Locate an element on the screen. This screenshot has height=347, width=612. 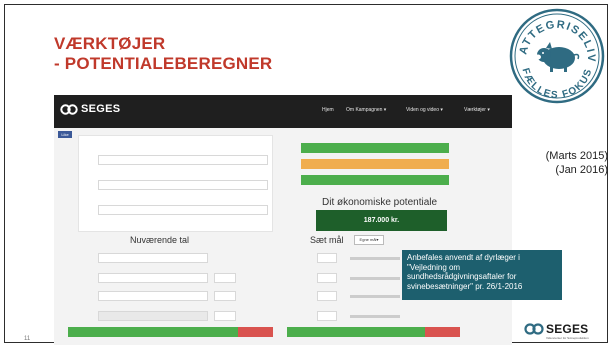
current-row-3-extra is located at coordinates (225, 296).